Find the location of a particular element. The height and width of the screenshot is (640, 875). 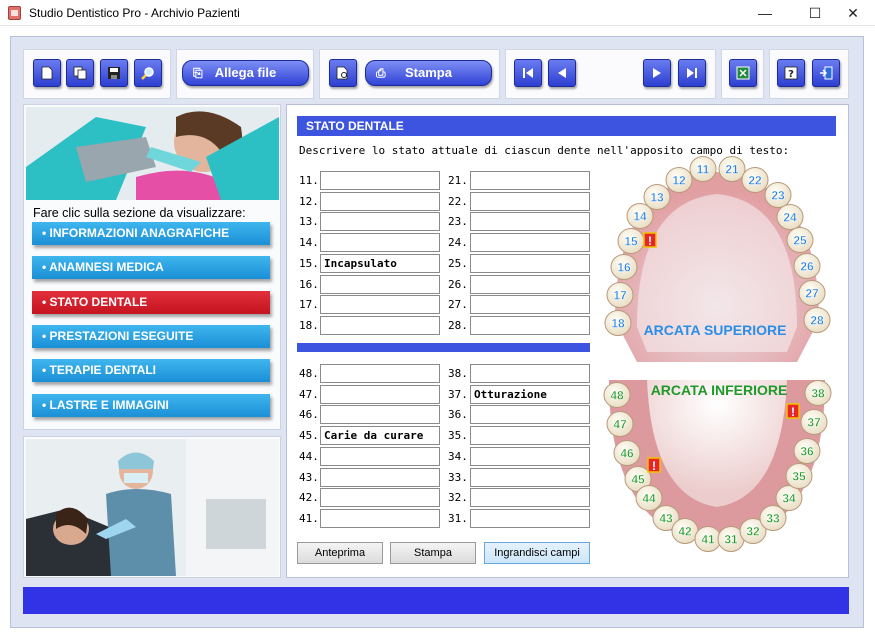

anteprima-button: Anteprima is located at coordinates (340, 553).